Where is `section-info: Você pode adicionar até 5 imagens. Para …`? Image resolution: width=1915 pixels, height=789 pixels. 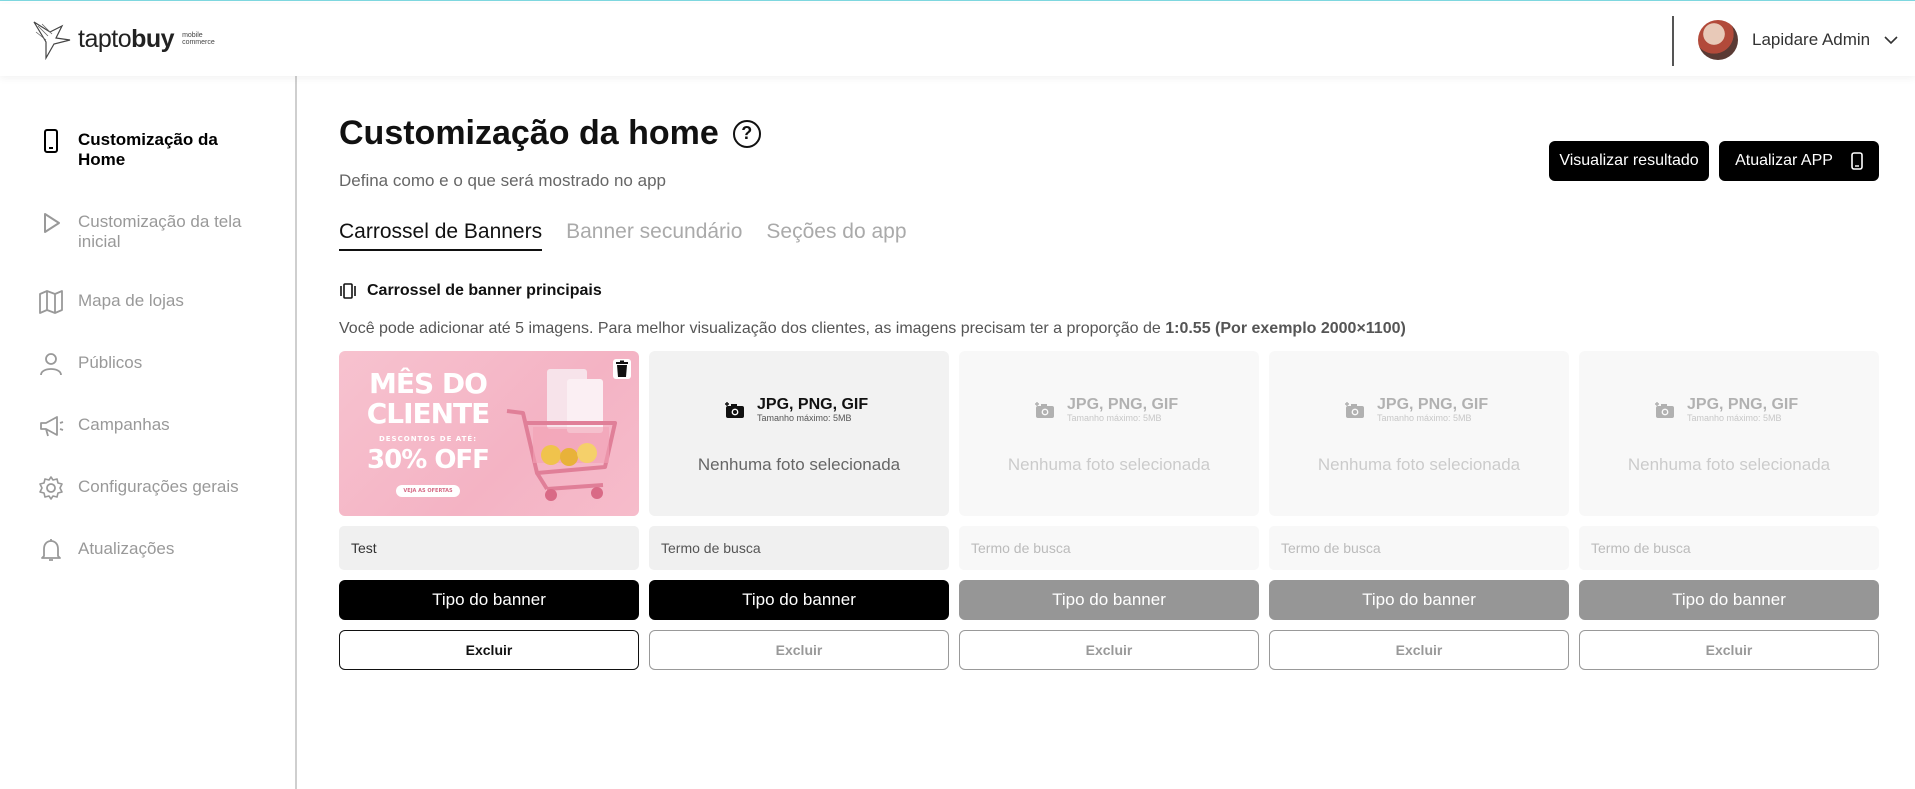
section-info: Você pode adicionar até 5 imagens. Para … is located at coordinates (872, 329).